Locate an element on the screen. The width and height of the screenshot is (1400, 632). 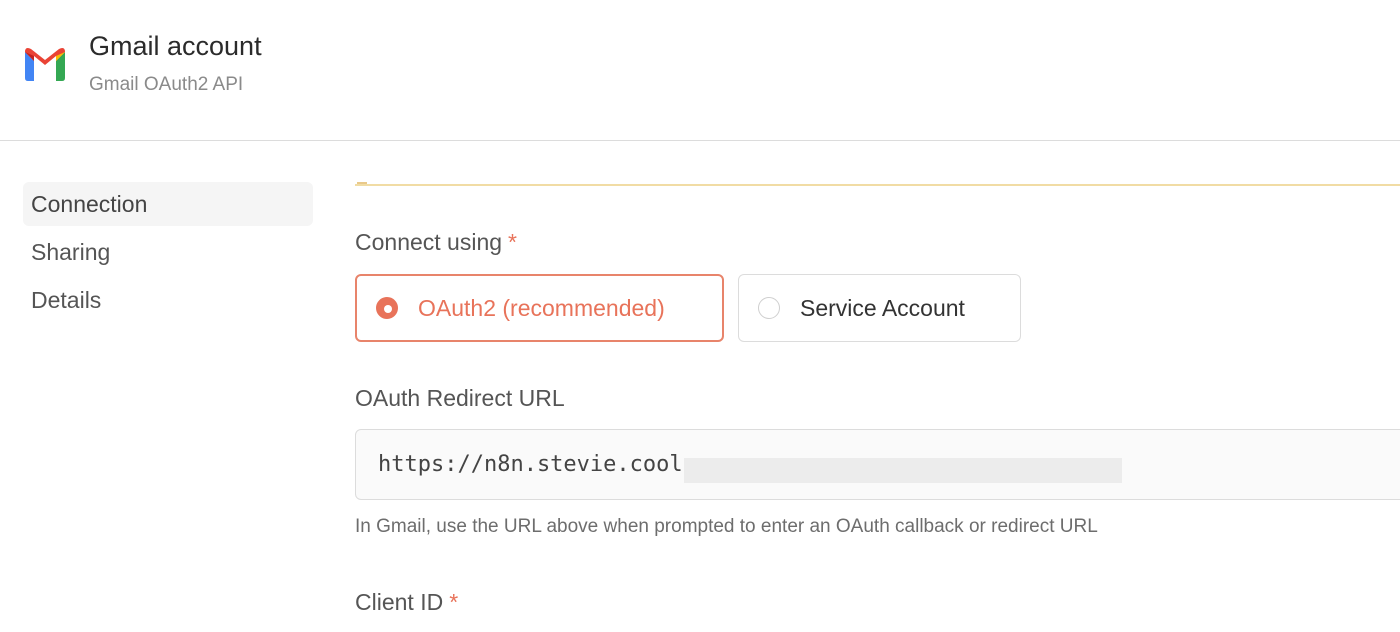
sidebar-item-connection: Connection is located at coordinates (168, 204).